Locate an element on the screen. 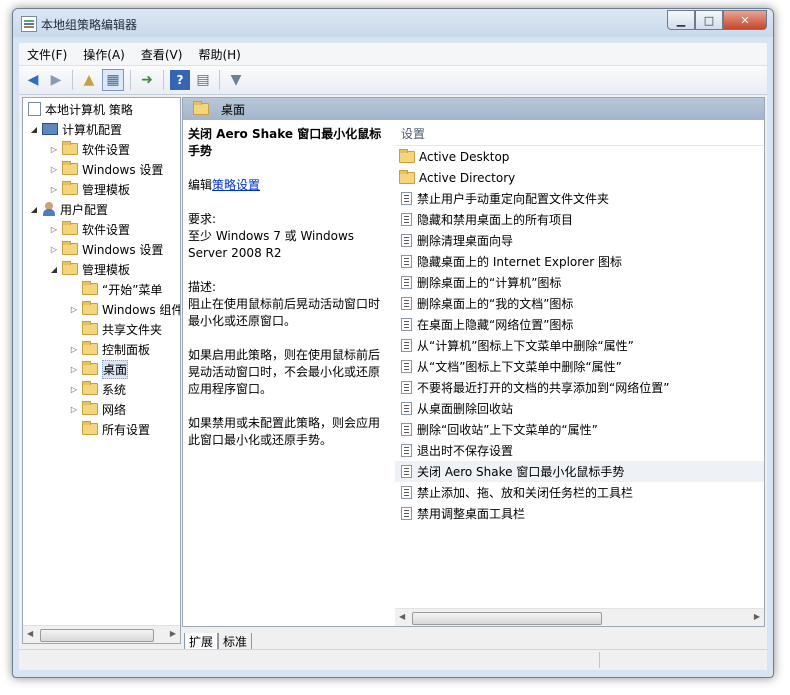  tree-item-control-panel: ▷ 控制面板 is located at coordinates (109, 349).